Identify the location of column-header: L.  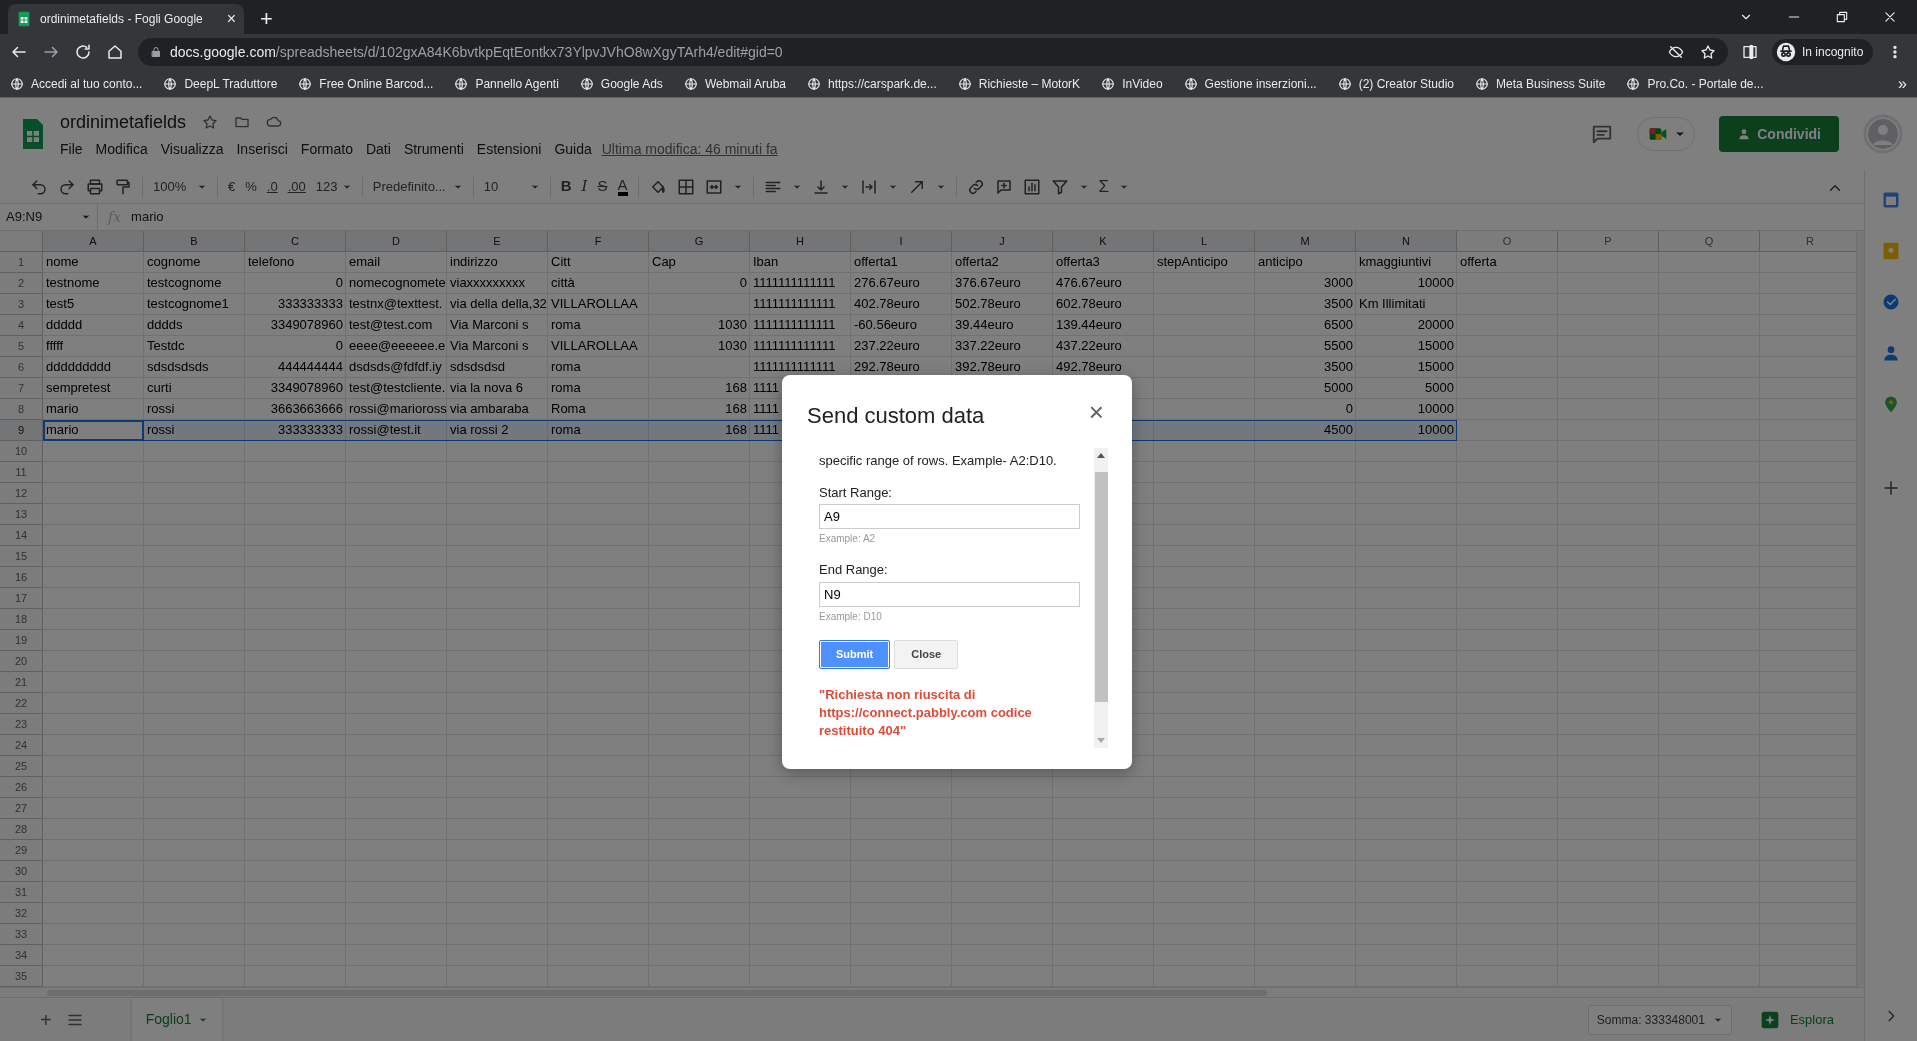
(1204, 241).